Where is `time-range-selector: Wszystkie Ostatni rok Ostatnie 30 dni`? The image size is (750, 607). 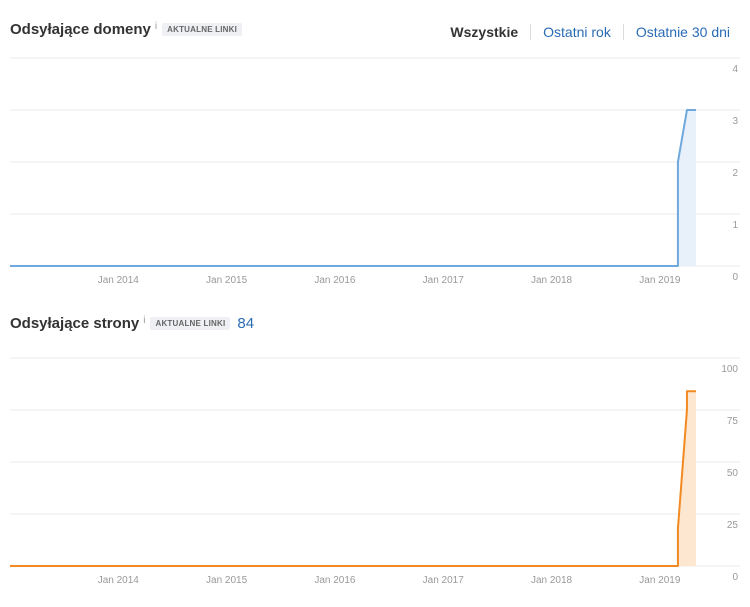
time-range-selector: Wszystkie Ostatni rok Ostatnie 30 dni is located at coordinates (590, 32).